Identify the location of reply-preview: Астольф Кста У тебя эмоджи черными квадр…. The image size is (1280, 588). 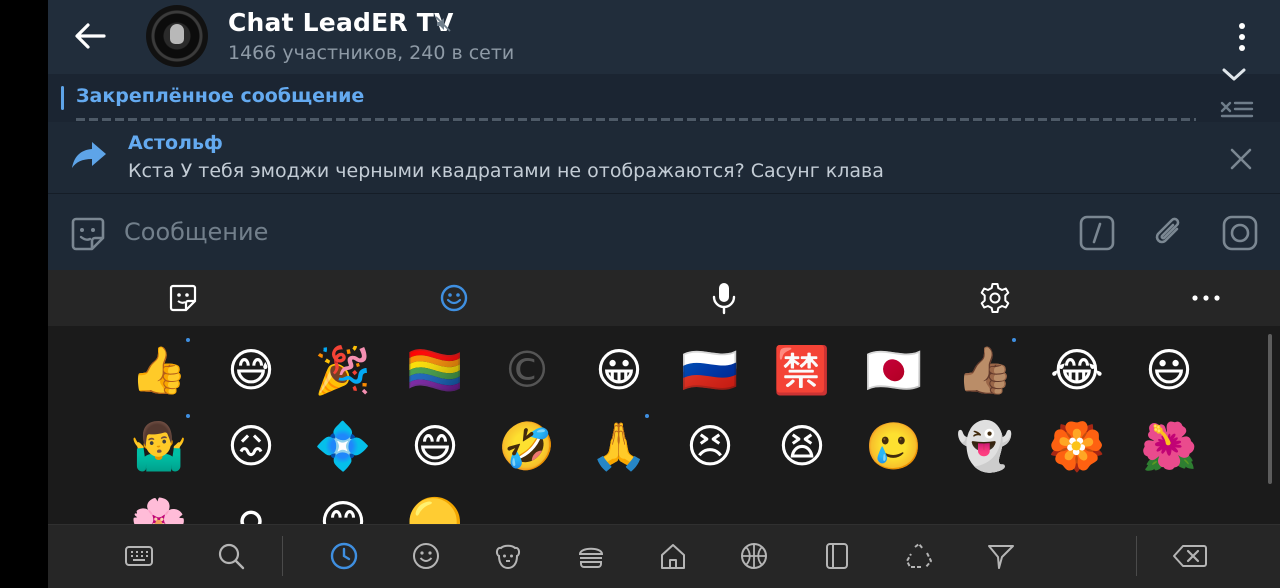
(664, 158).